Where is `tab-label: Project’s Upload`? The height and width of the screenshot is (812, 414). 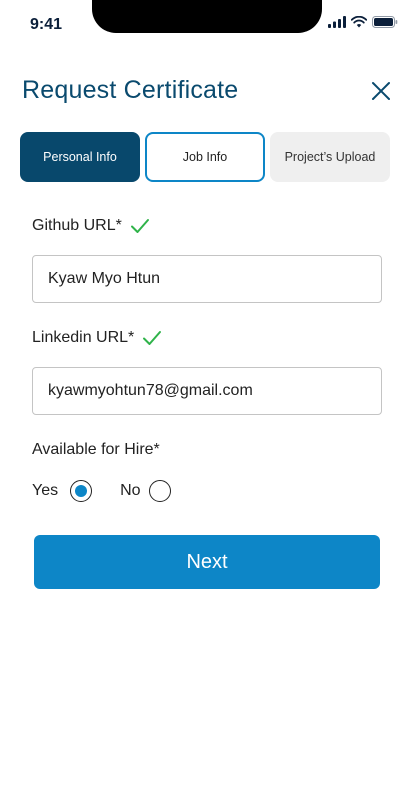
tab-label: Project’s Upload is located at coordinates (330, 157).